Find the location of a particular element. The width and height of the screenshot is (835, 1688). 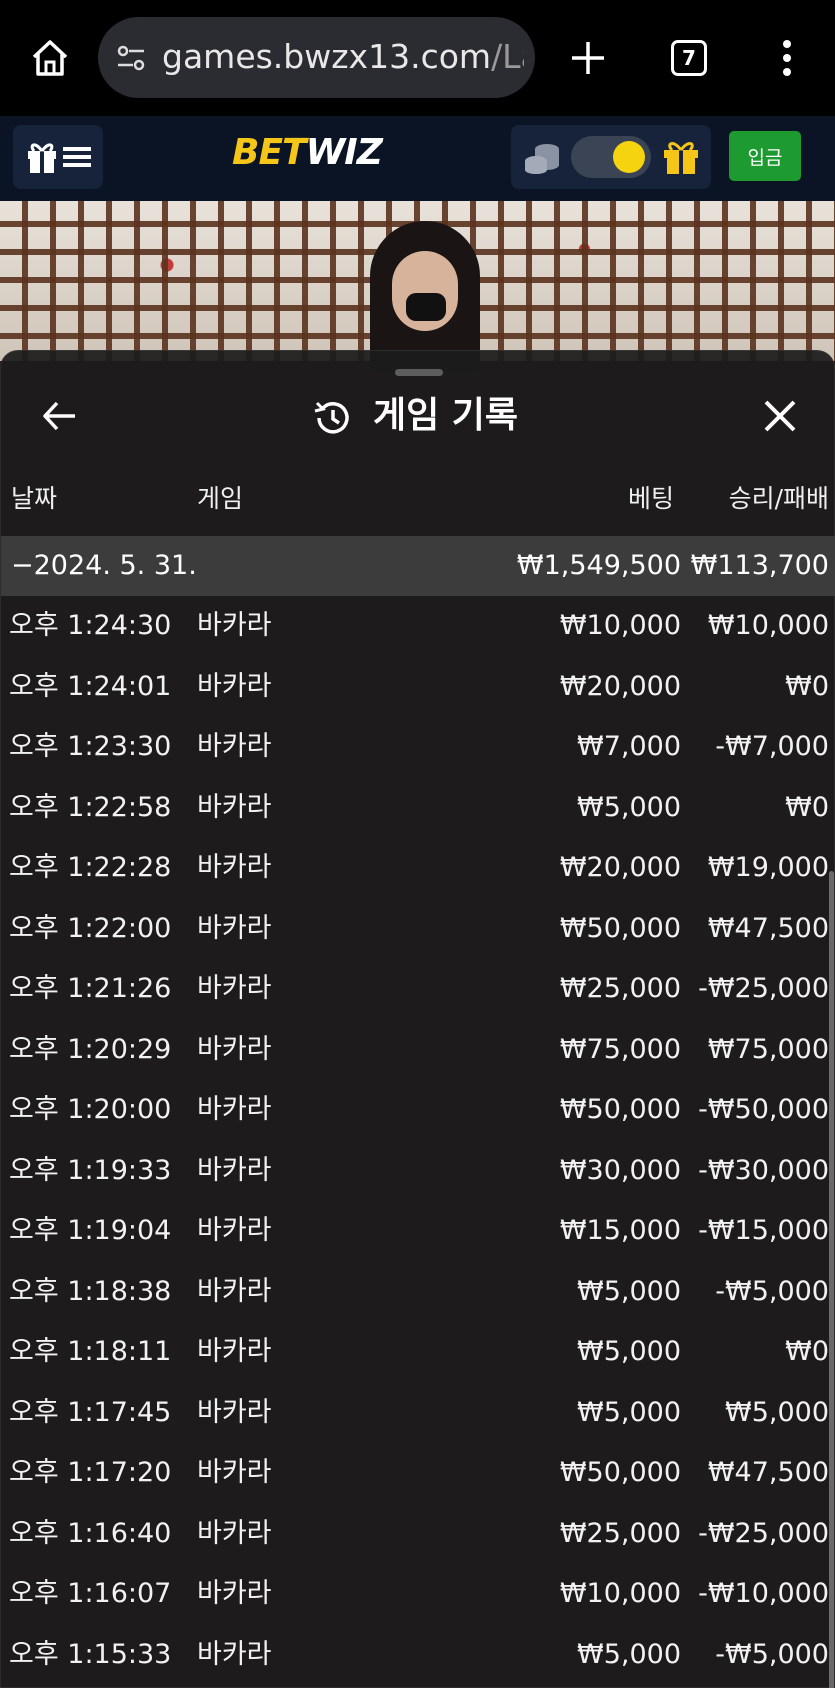

logo-bet: BET is located at coordinates (269, 152).